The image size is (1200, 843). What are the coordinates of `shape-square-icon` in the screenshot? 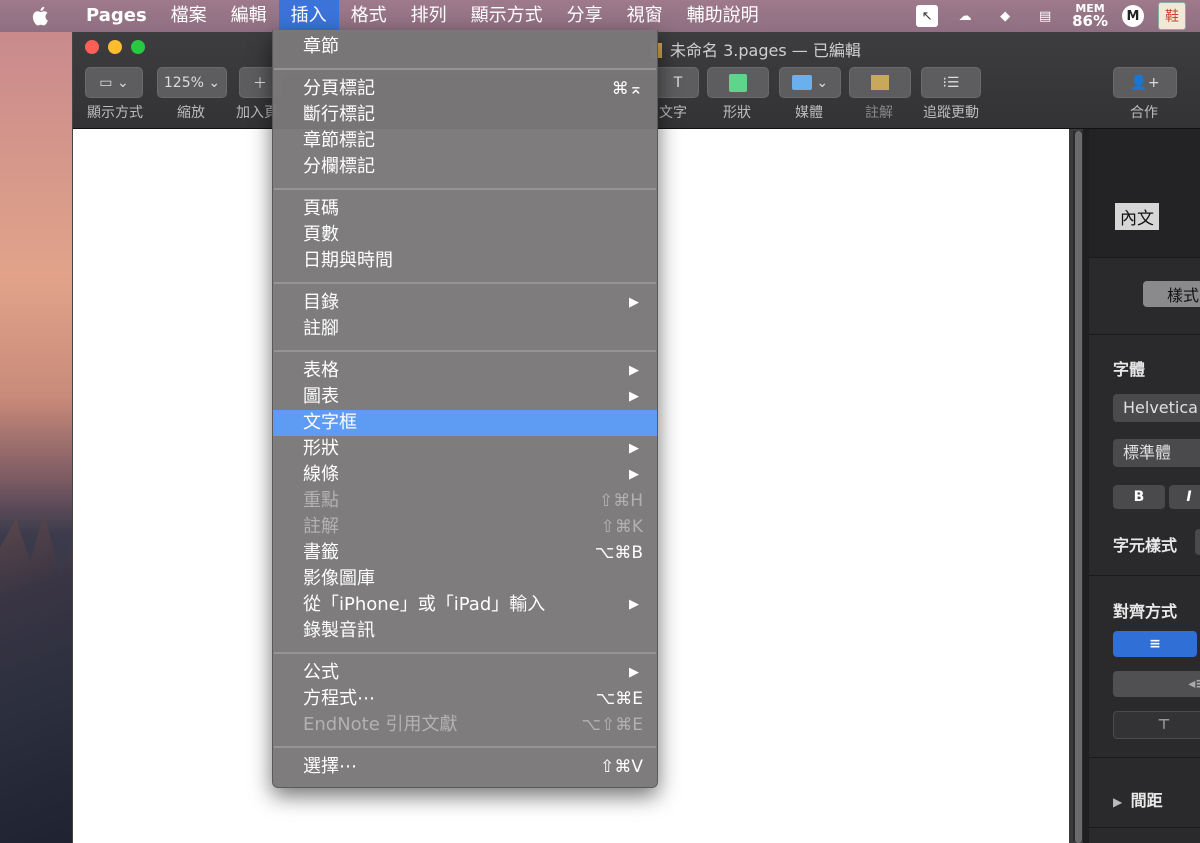 It's located at (738, 82).